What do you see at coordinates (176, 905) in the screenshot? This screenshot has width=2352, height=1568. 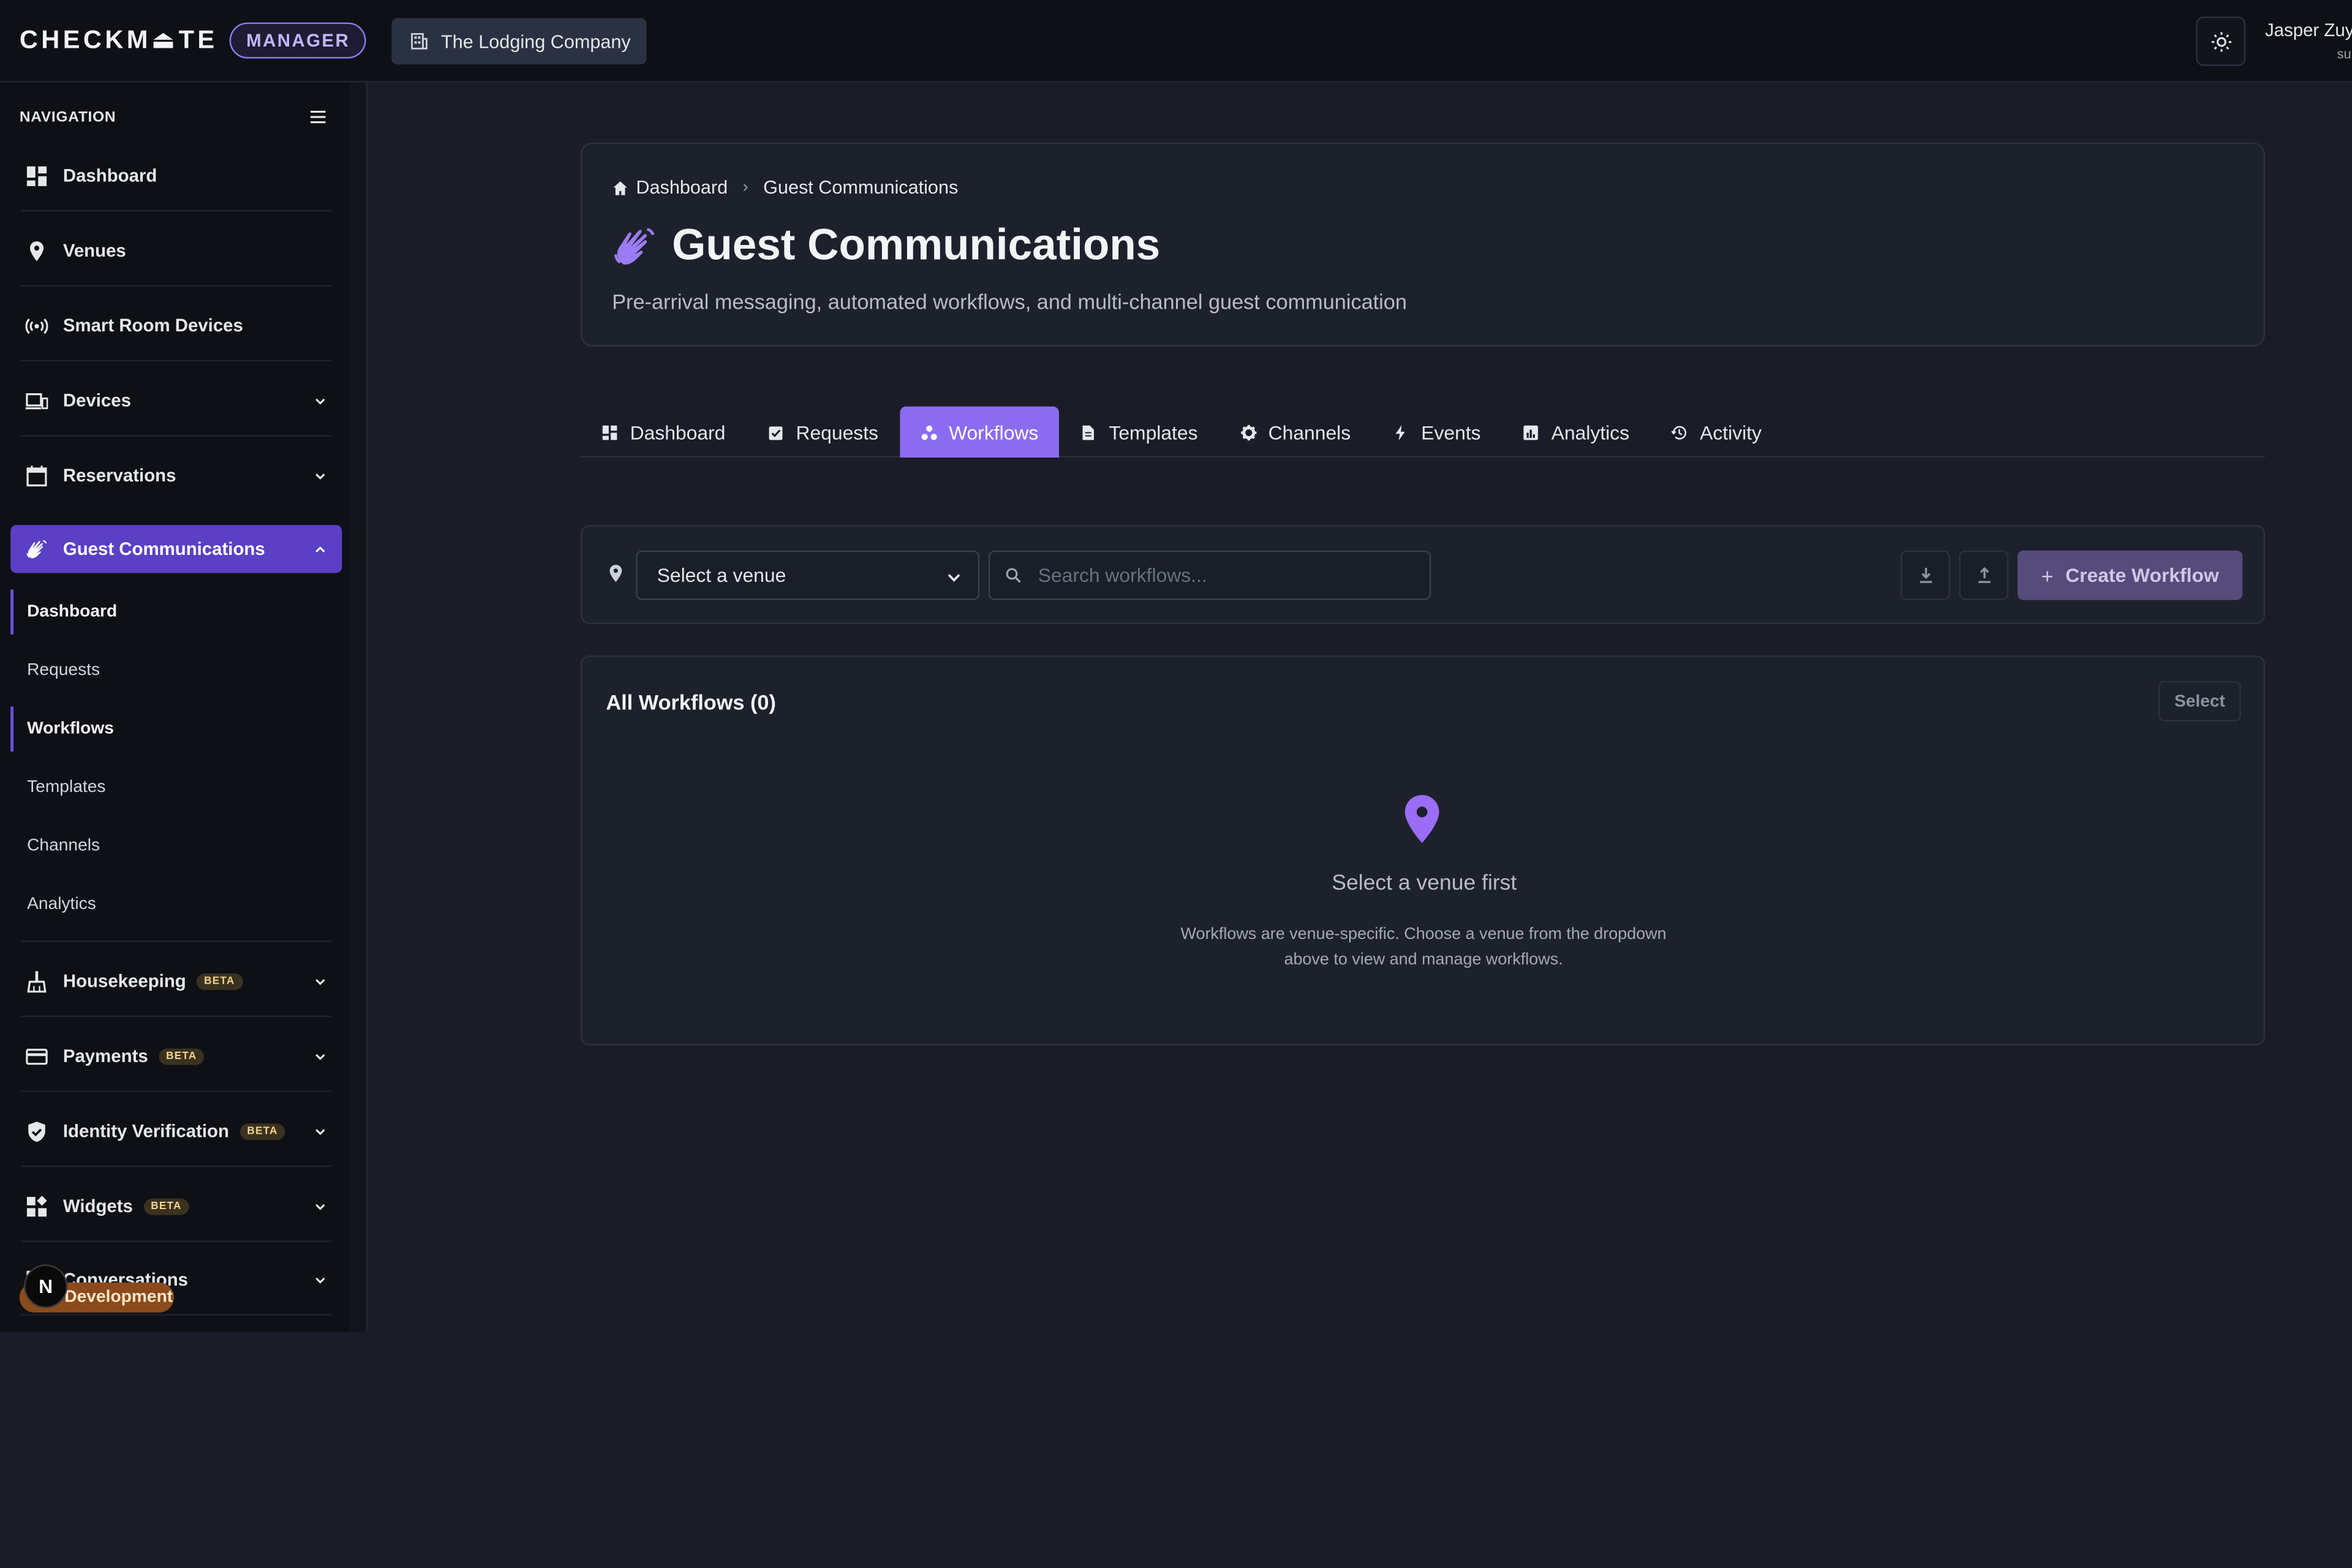 I see `sidebar-subitem-analytics: Analytics` at bounding box center [176, 905].